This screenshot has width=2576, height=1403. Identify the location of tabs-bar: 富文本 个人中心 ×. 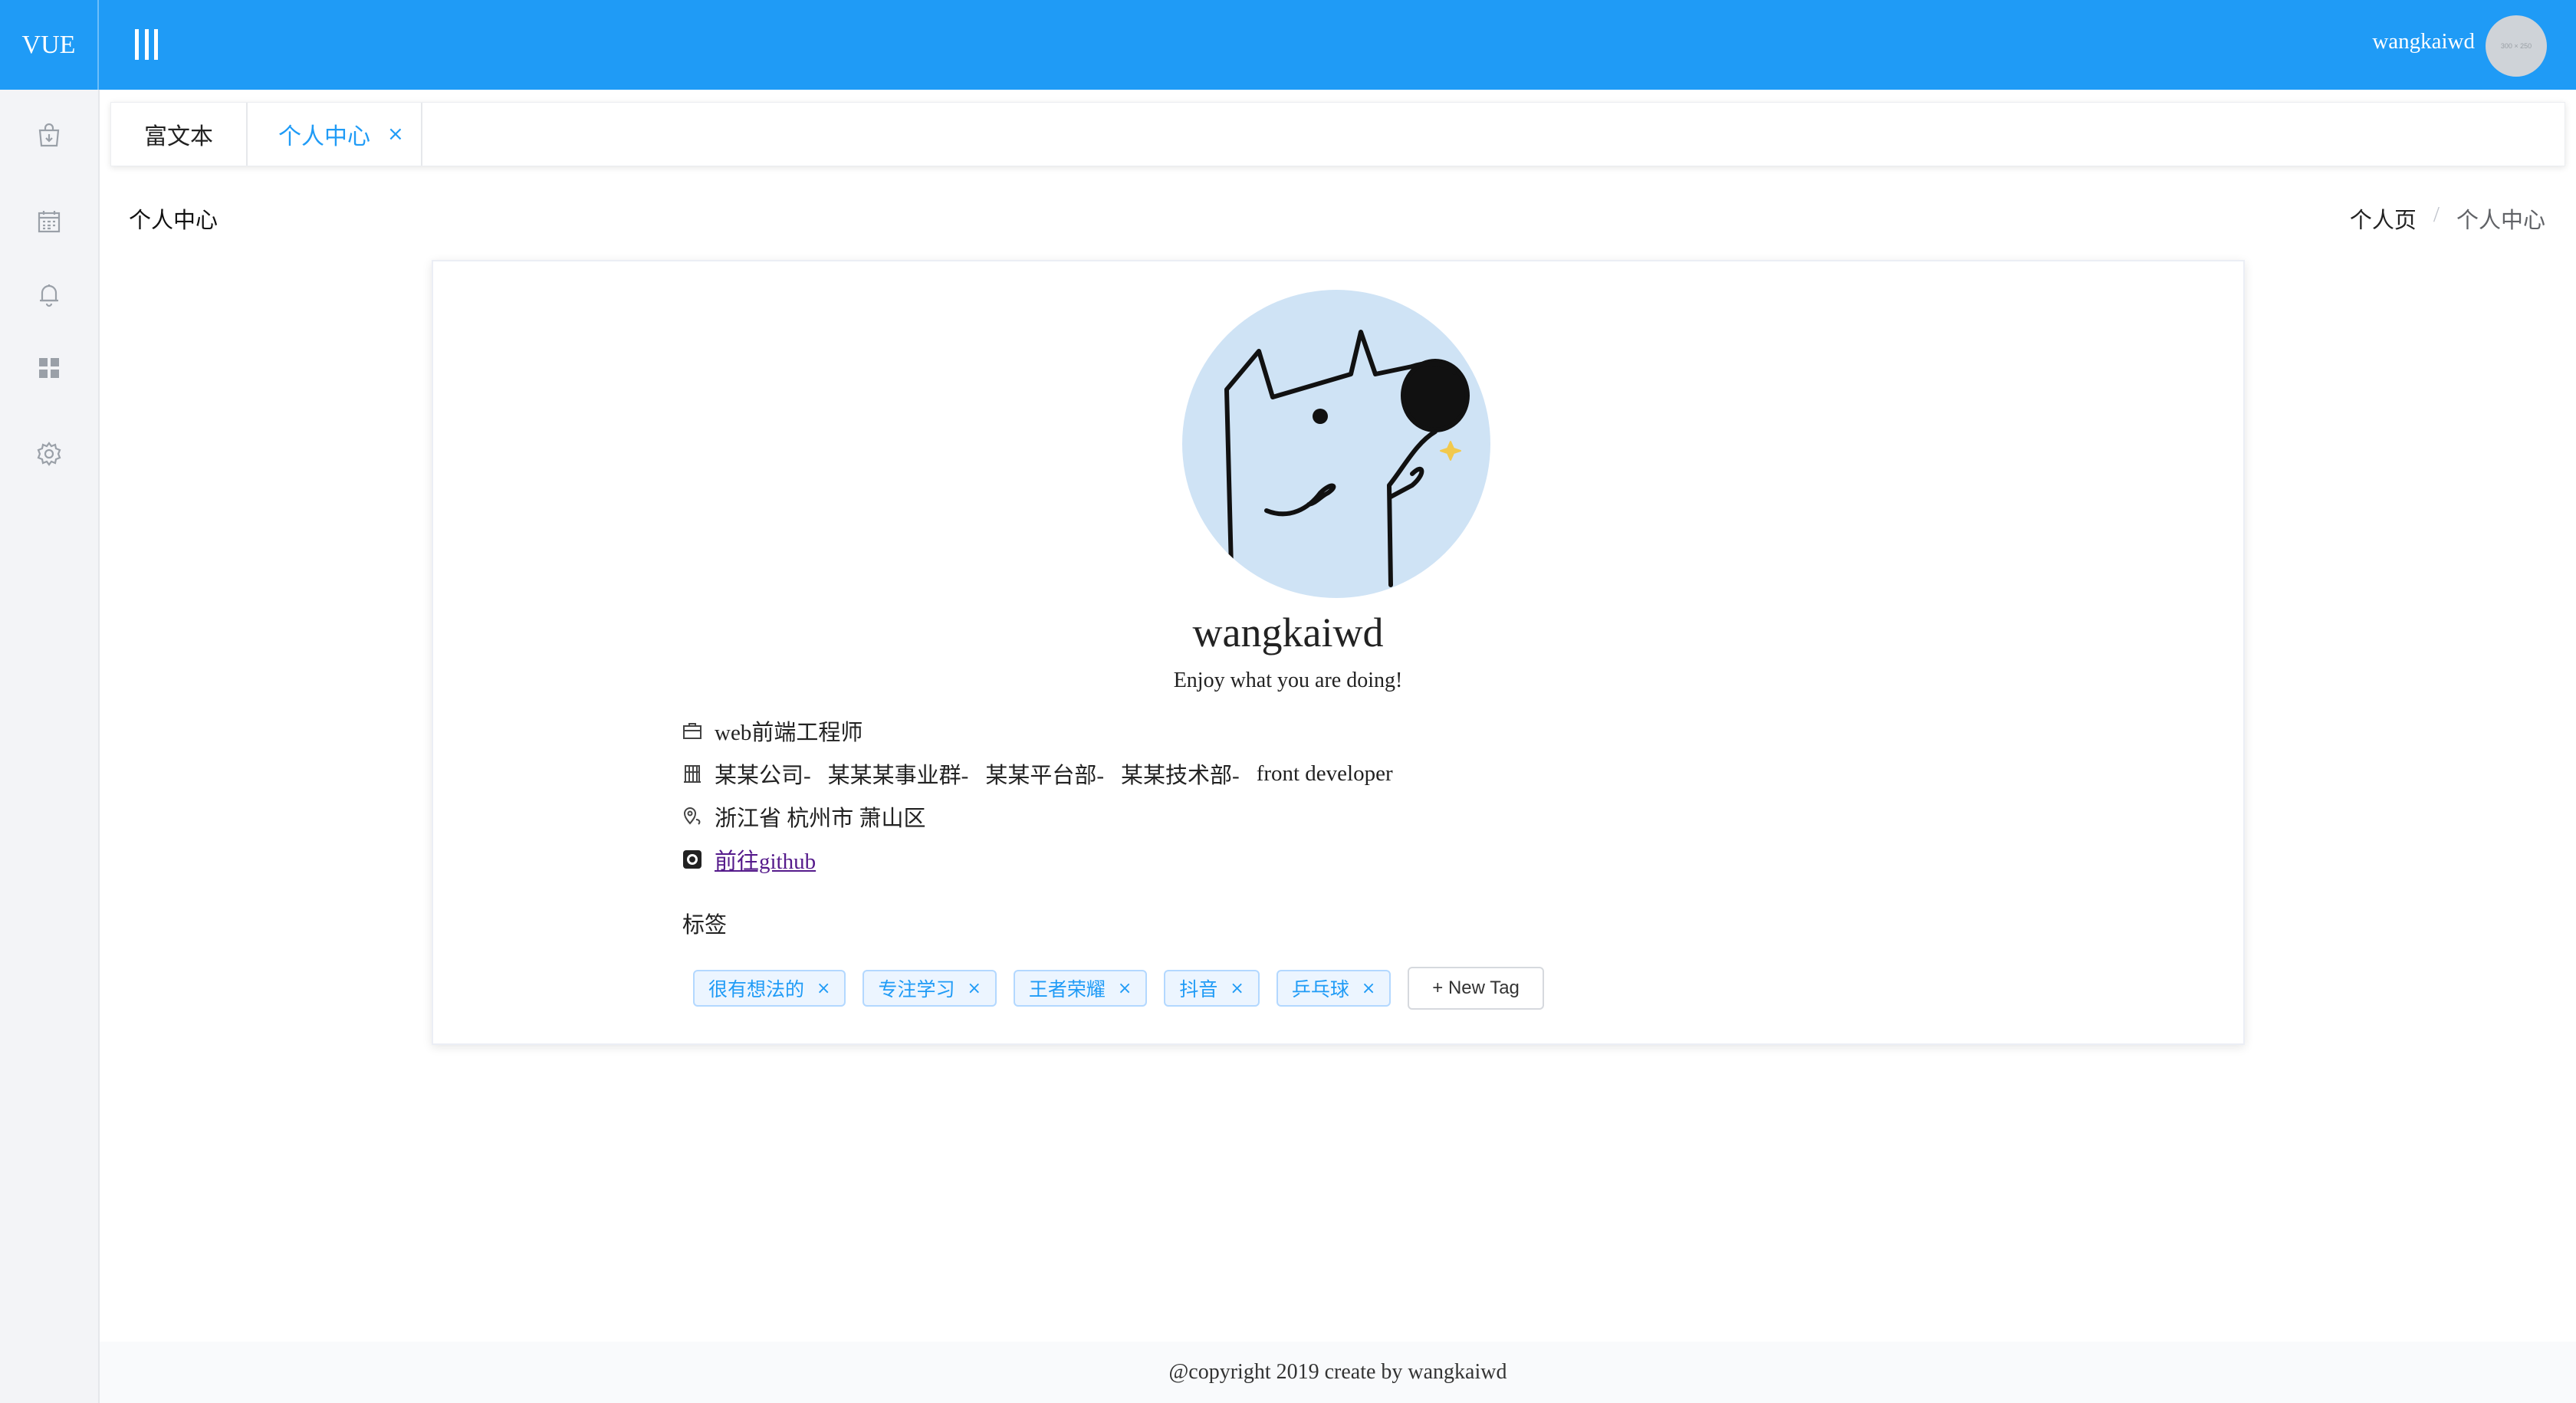
(1338, 134).